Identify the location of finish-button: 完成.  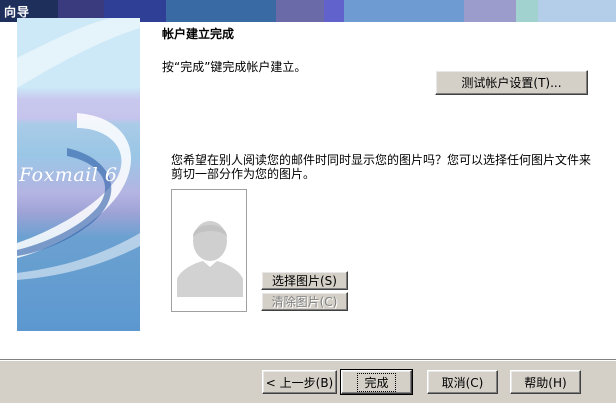
(376, 382).